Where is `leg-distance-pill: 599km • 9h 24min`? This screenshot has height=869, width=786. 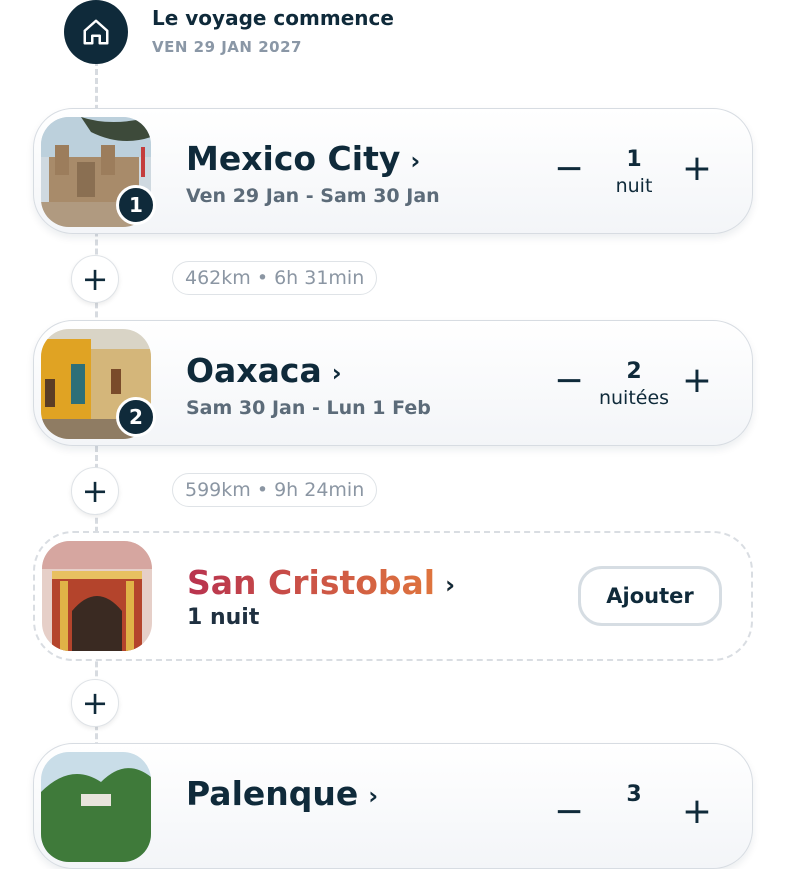
leg-distance-pill: 599km • 9h 24min is located at coordinates (275, 490).